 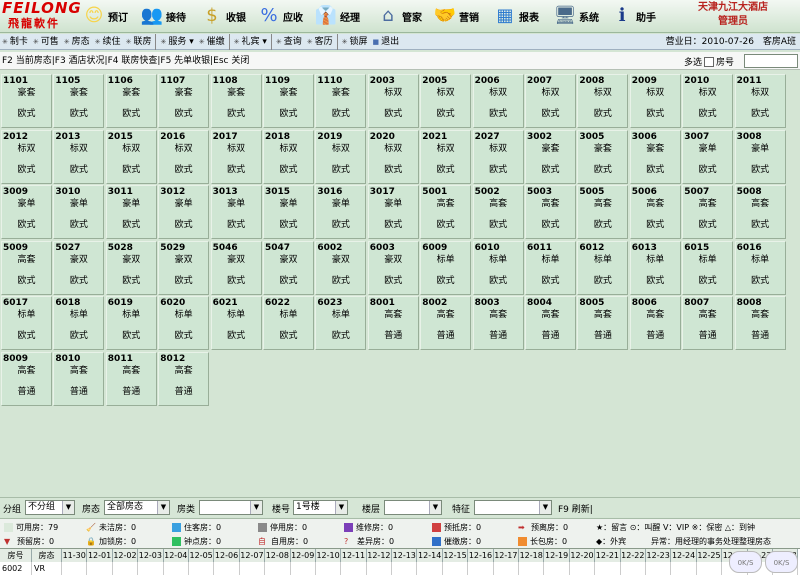 I want to click on toolbar-button-reception: 👥 接待, so click(x=163, y=16).